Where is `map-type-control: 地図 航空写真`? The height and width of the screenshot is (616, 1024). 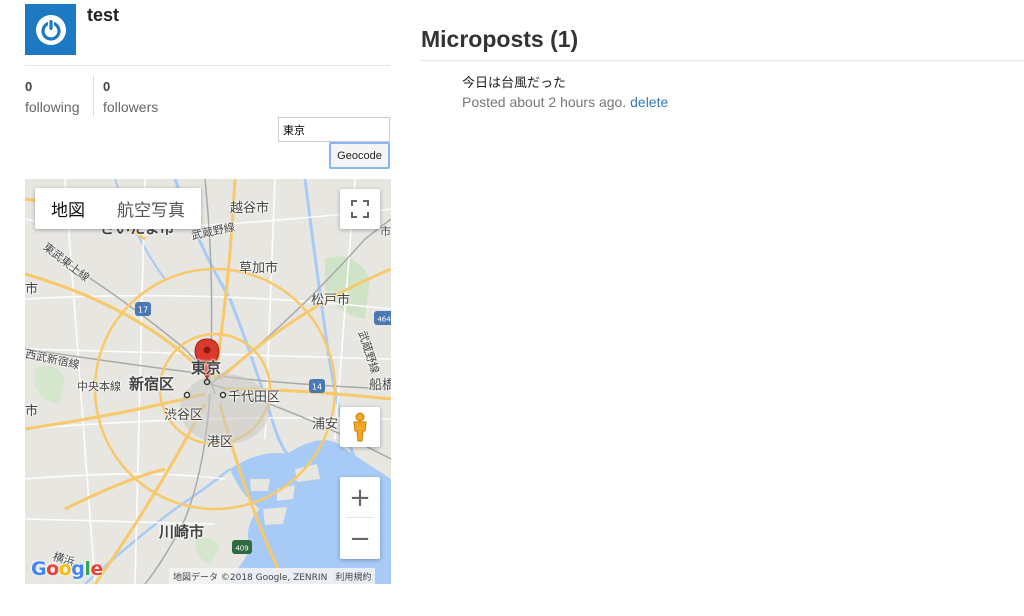 map-type-control: 地図 航空写真 is located at coordinates (118, 208).